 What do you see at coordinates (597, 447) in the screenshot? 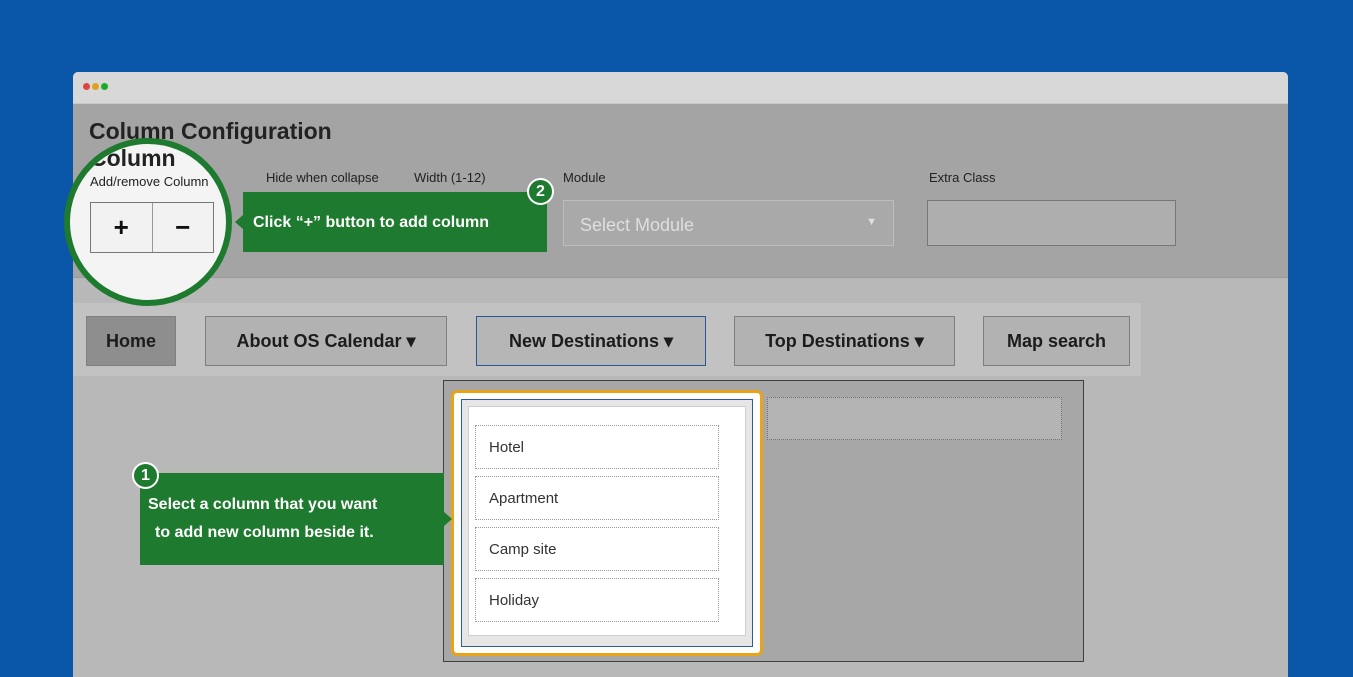
I see `list-item-hotel: Hotel` at bounding box center [597, 447].